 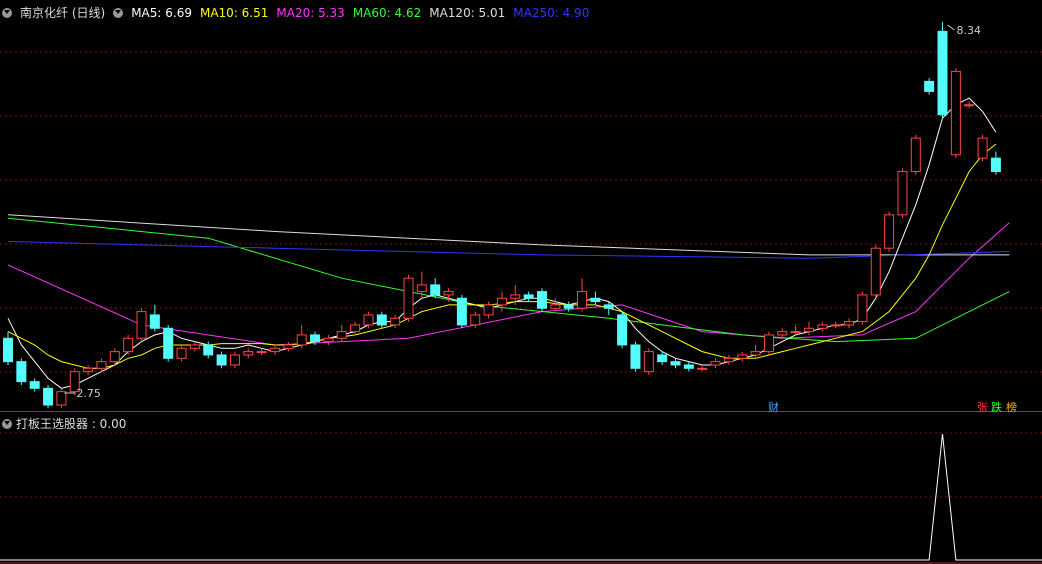 What do you see at coordinates (310, 12) in the screenshot?
I see `ma-legend-item: MA20: 5.33` at bounding box center [310, 12].